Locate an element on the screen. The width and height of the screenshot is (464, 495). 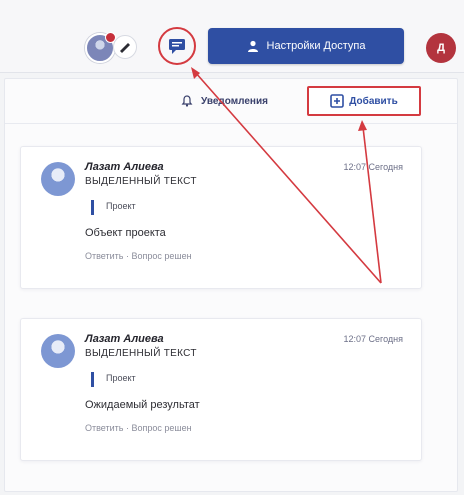
comments-panel-header: Уведомления Добавить is located at coordinates (231, 101).